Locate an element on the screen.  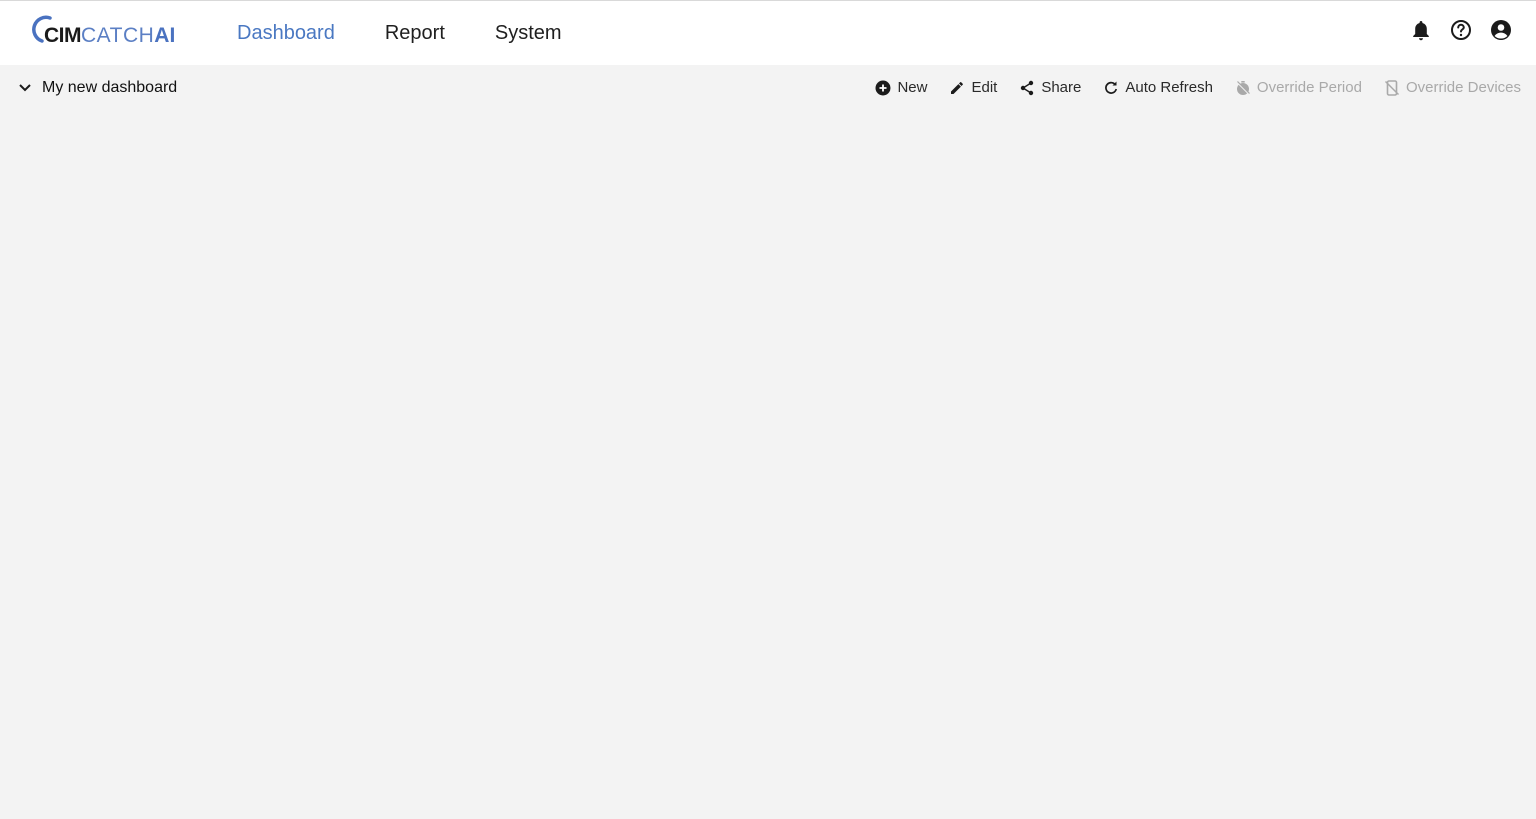
override-period-label: Override Period is located at coordinates (1309, 87).